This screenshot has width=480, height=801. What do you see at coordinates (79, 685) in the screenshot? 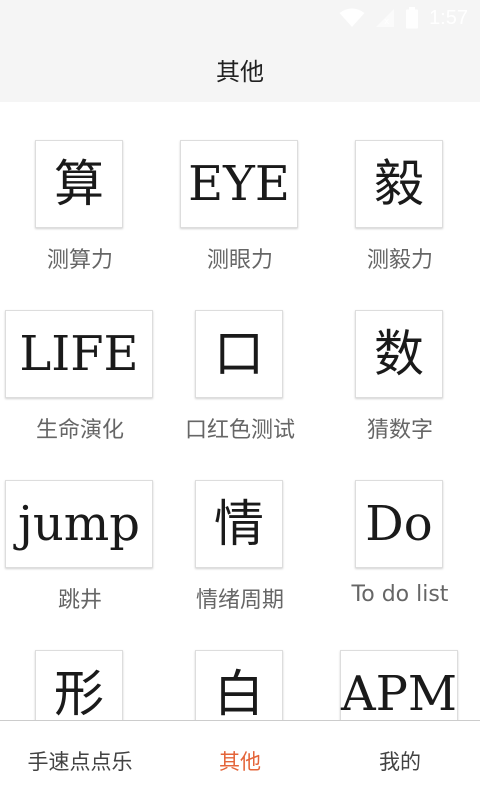
I see `tool-tile: 形` at bounding box center [79, 685].